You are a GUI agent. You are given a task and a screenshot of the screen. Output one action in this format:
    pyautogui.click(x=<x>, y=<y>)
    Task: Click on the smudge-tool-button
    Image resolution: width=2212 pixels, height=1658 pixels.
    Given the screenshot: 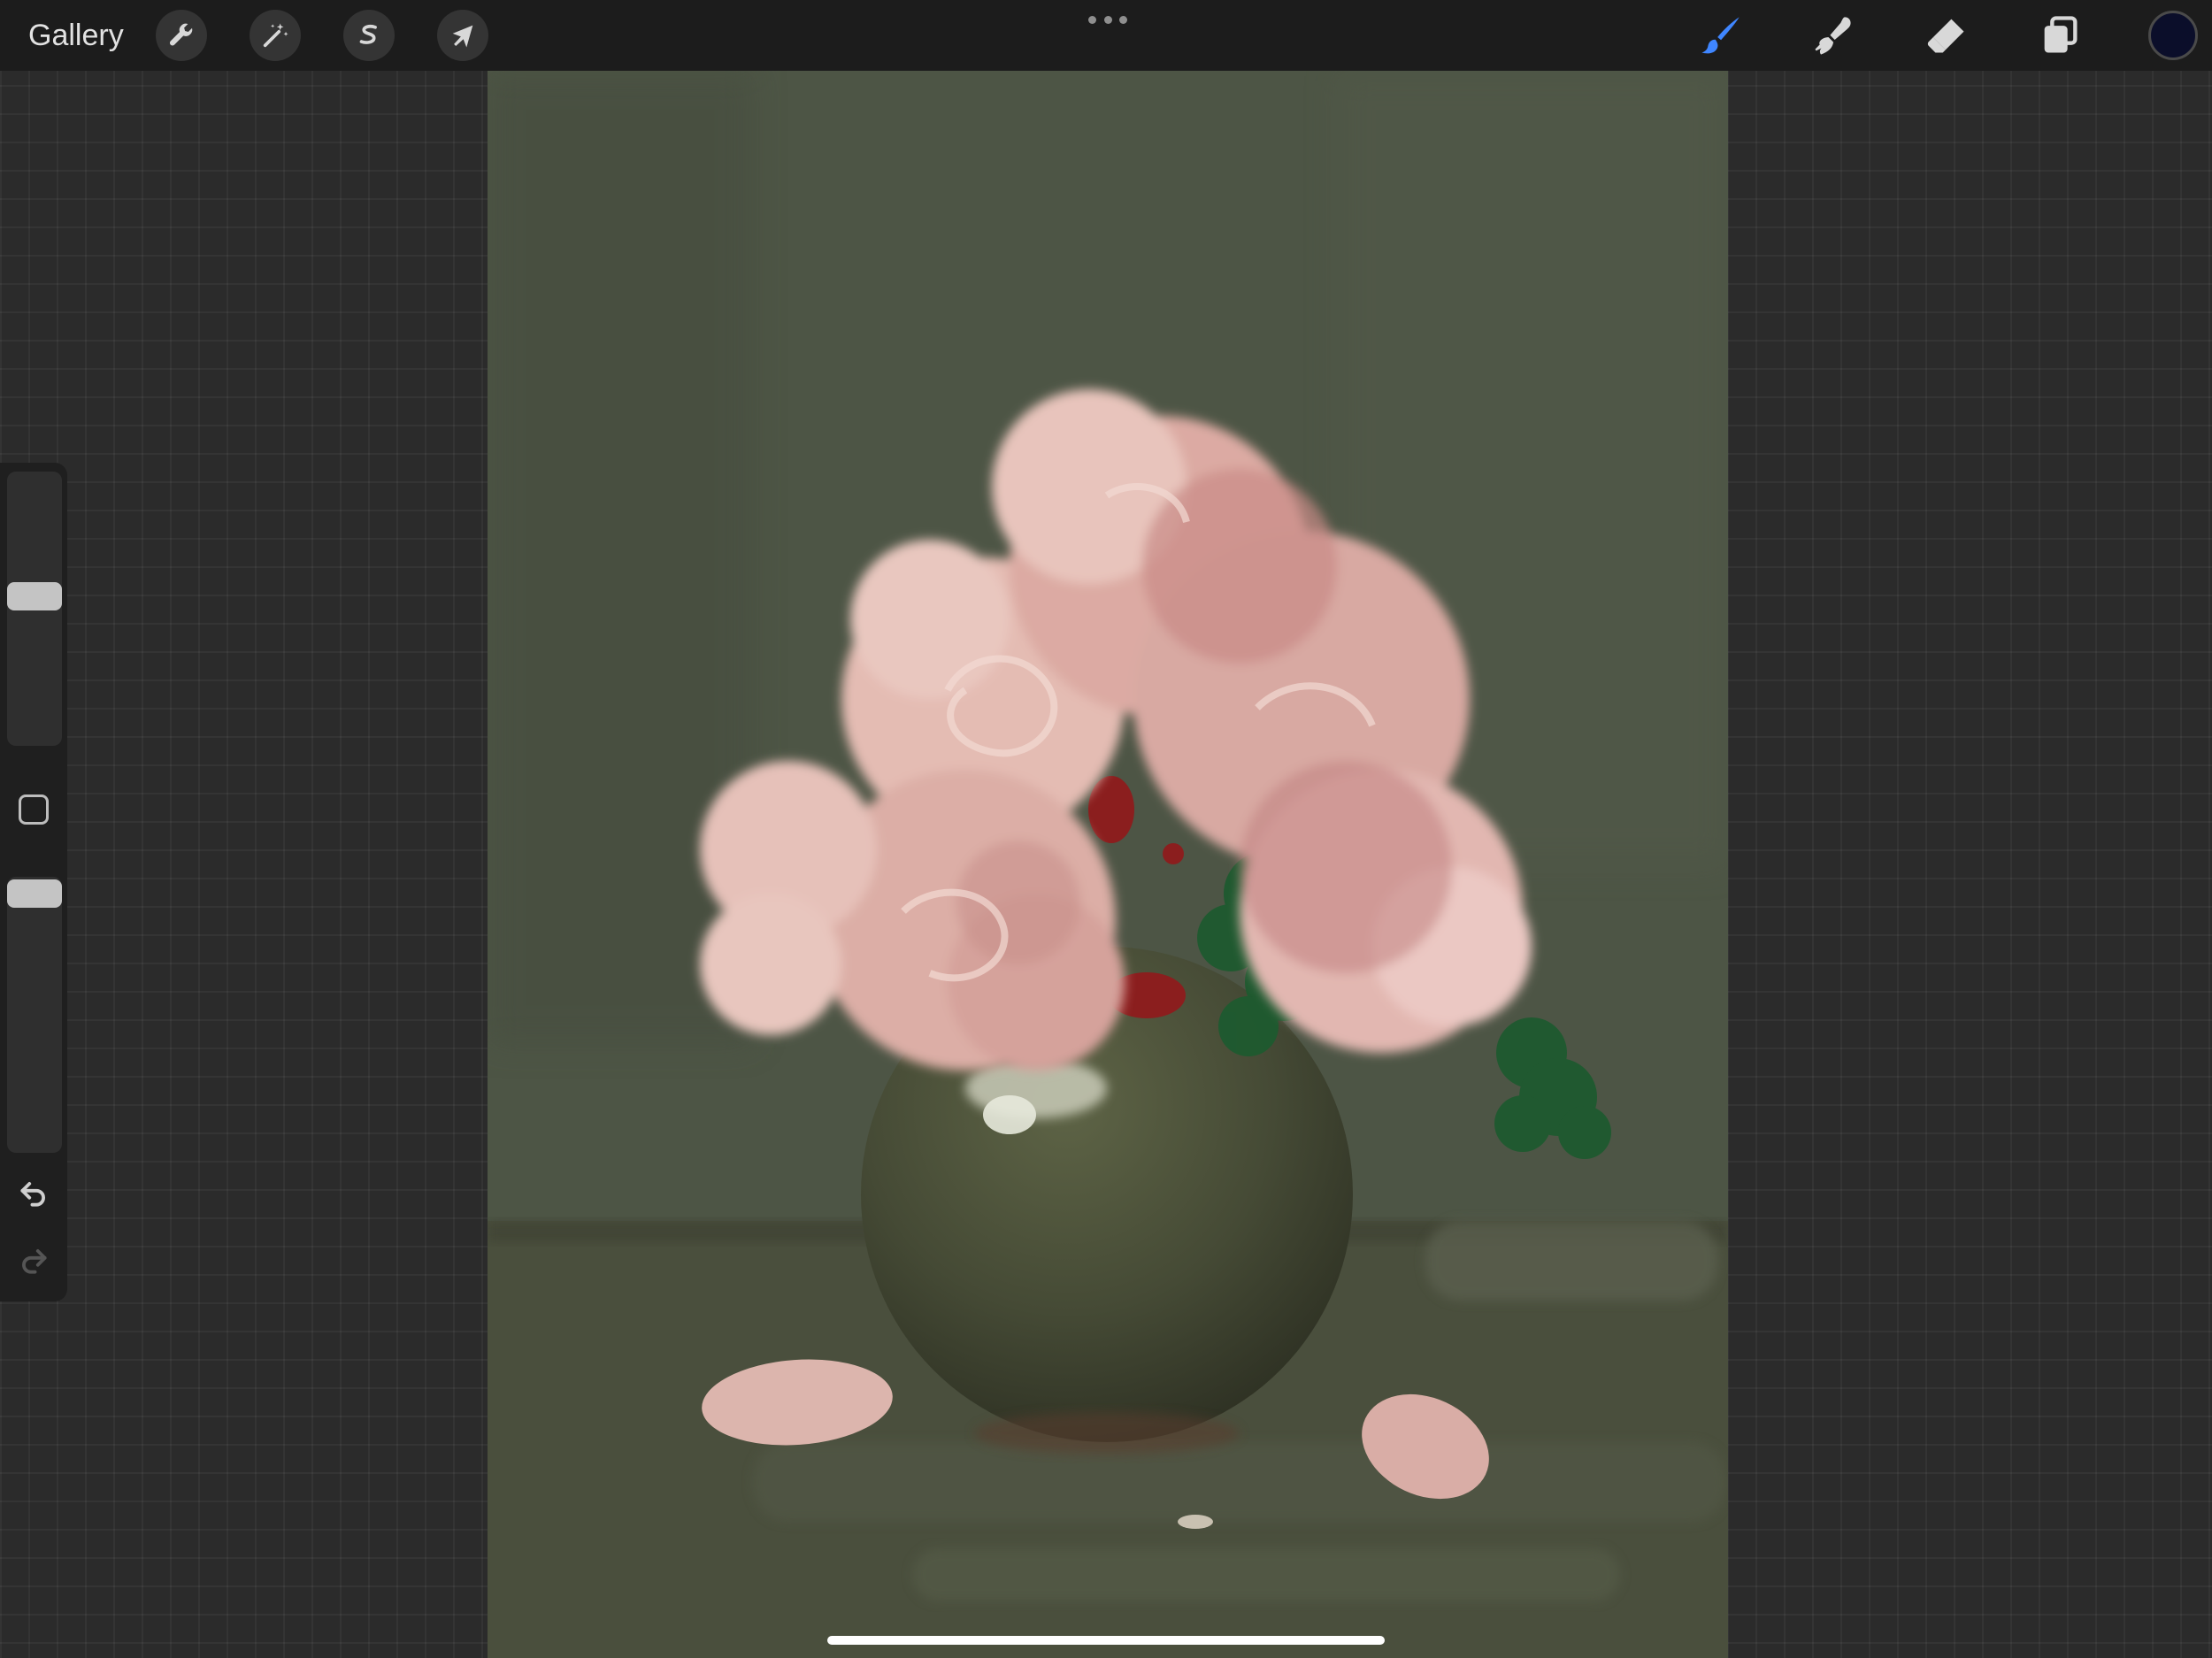 What is the action you would take?
    pyautogui.click(x=1833, y=35)
    